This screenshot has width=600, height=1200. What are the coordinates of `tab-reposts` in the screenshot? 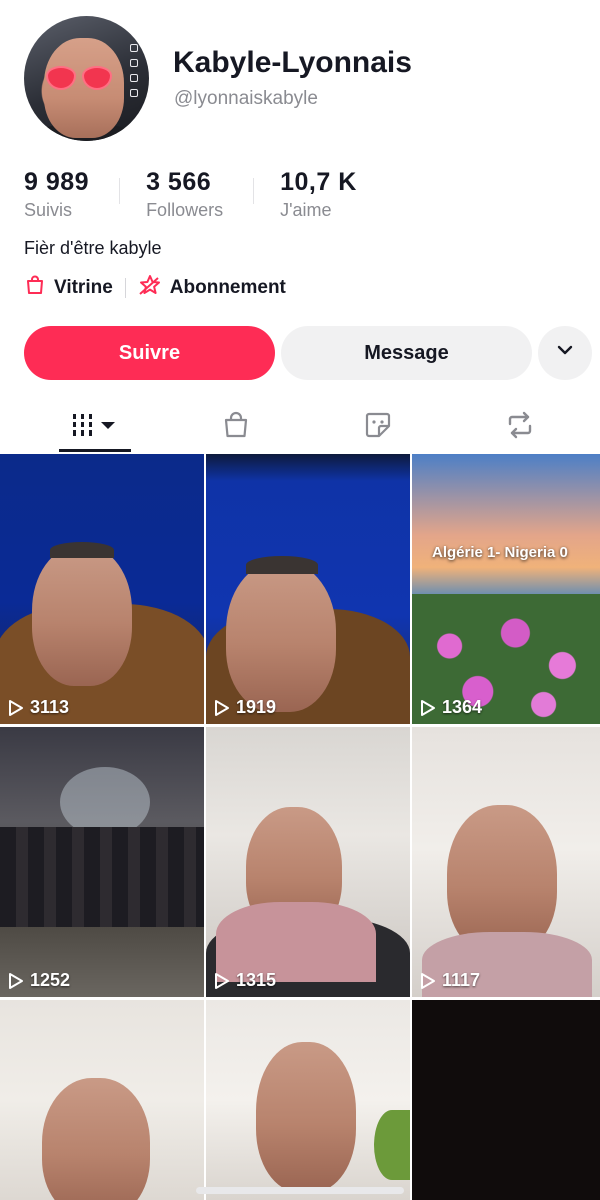 It's located at (520, 427).